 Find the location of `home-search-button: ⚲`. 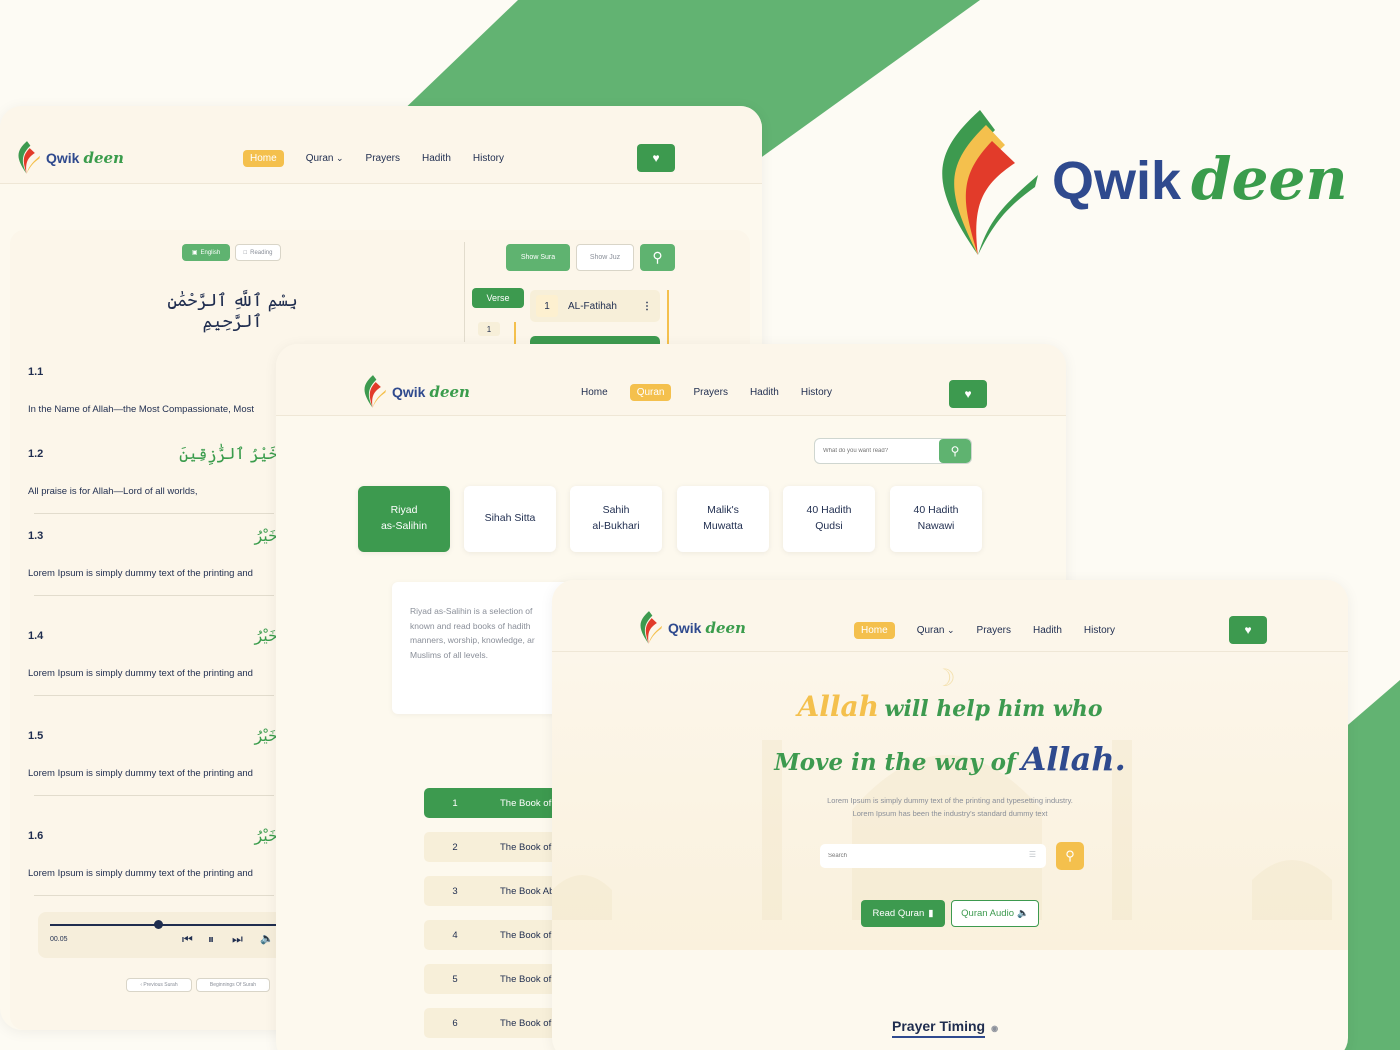

home-search-button: ⚲ is located at coordinates (1070, 856).